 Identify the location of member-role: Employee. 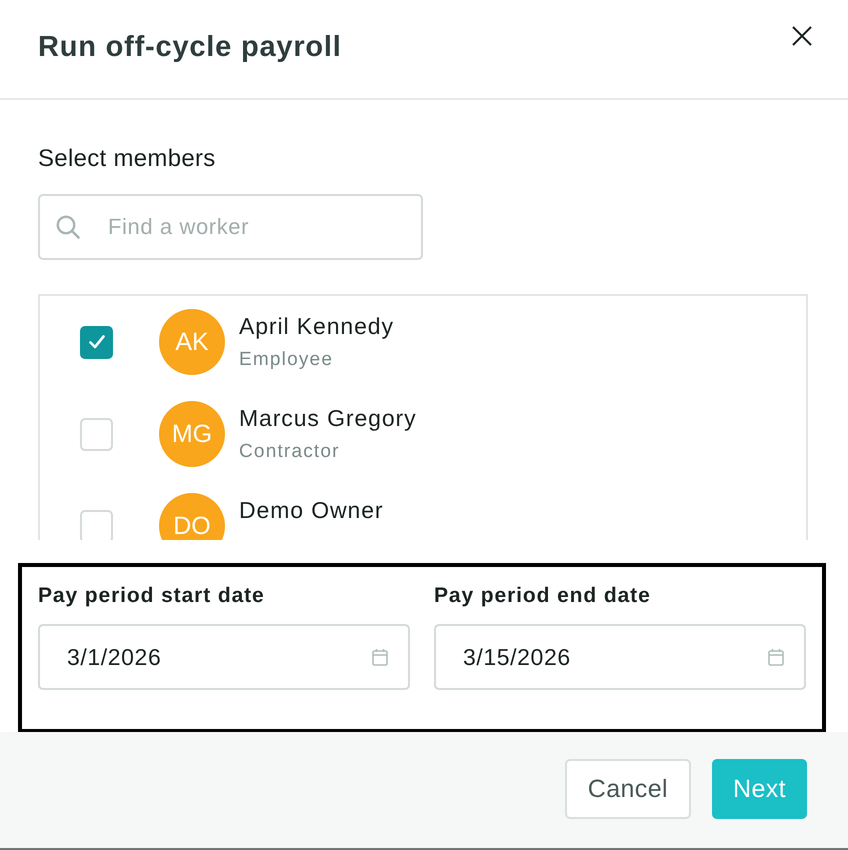
(286, 360).